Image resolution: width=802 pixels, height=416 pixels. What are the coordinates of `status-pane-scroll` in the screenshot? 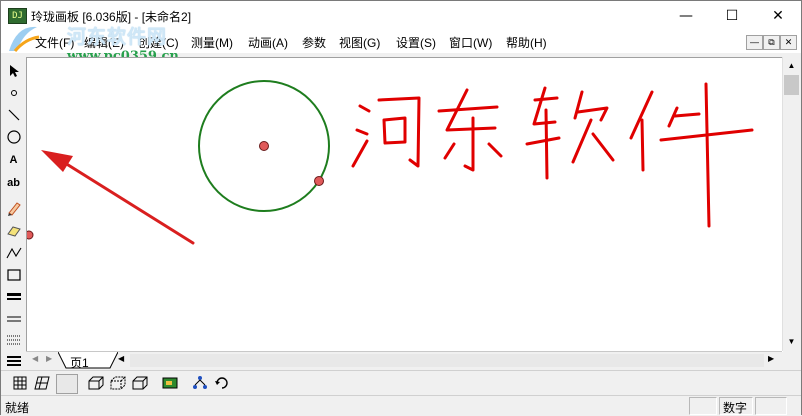 It's located at (771, 406).